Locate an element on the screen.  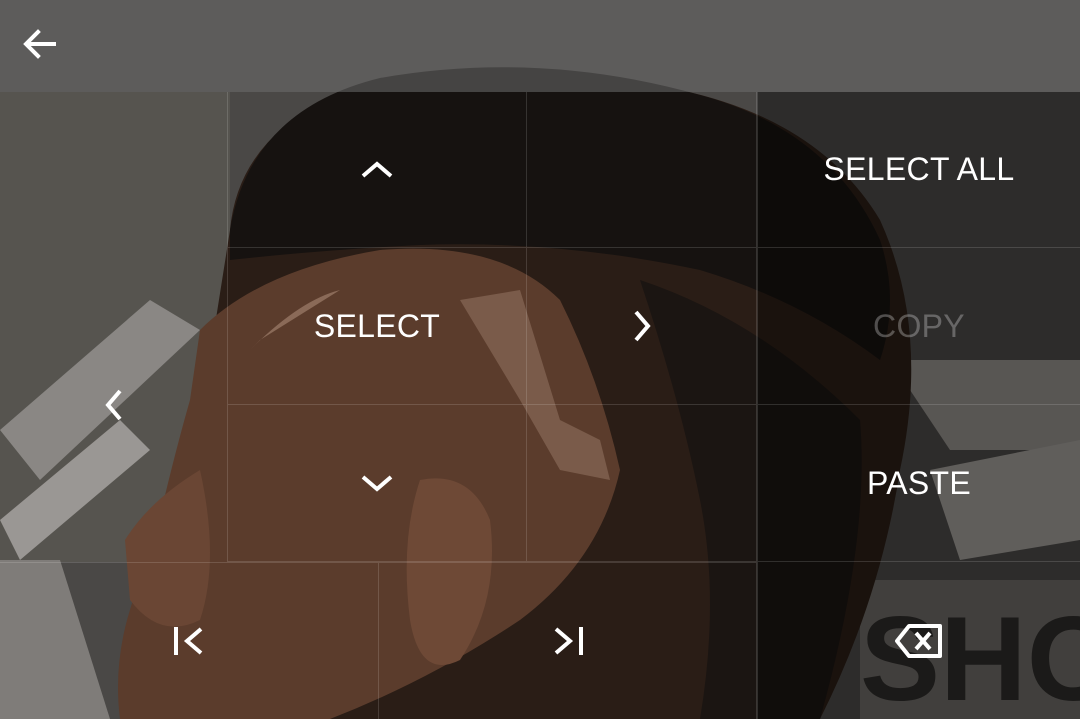
chevron-right-icon is located at coordinates (642, 326).